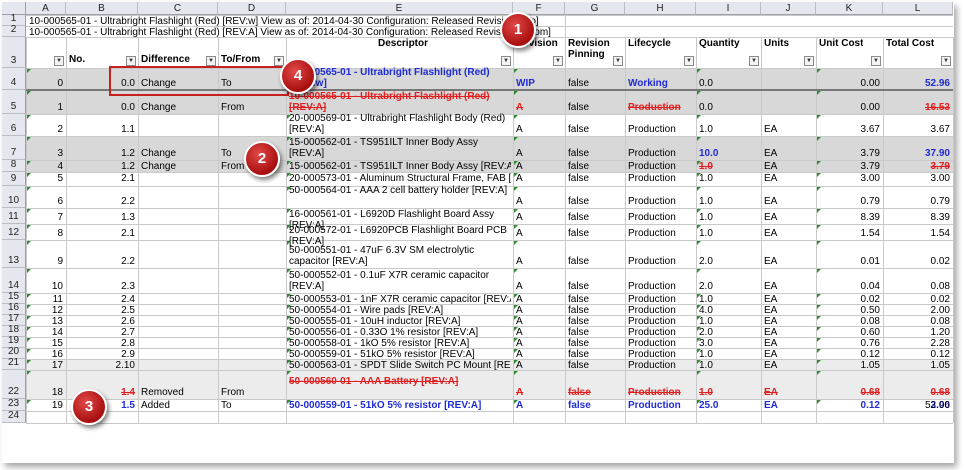  Describe the element at coordinates (400, 321) in the screenshot. I see `cell-r17-e: 50-000555-01 - 10uH inductor [REV:A]` at that location.